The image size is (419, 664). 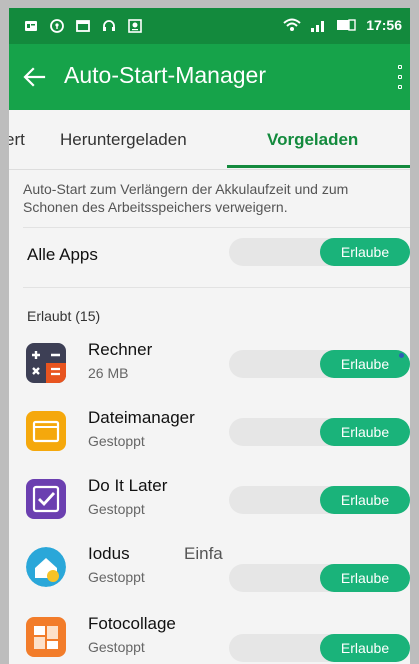 I want to click on overflow-menu-icon, so click(x=400, y=77).